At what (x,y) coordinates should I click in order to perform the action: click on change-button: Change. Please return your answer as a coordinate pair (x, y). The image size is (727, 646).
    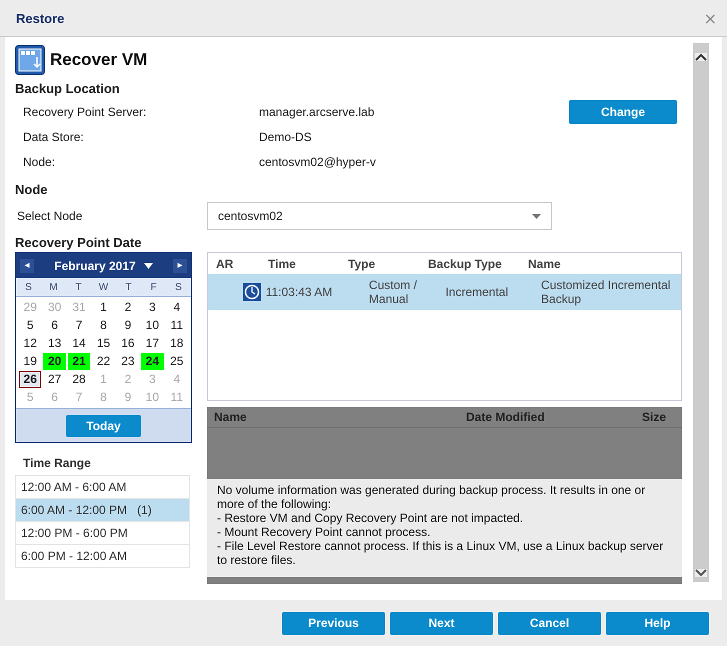
    Looking at the image, I should click on (623, 112).